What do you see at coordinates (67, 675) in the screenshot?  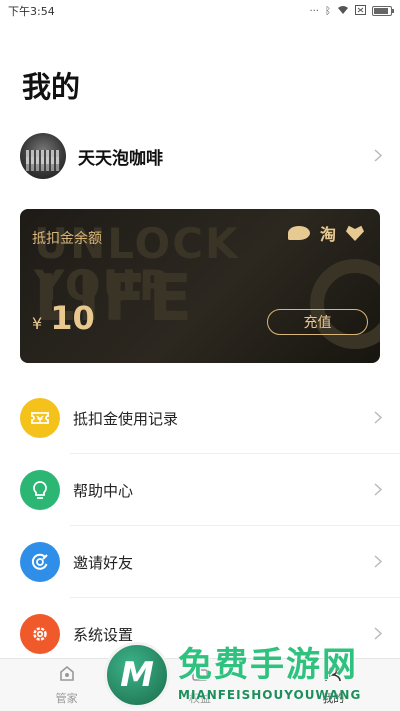 I see `butler-icon` at bounding box center [67, 675].